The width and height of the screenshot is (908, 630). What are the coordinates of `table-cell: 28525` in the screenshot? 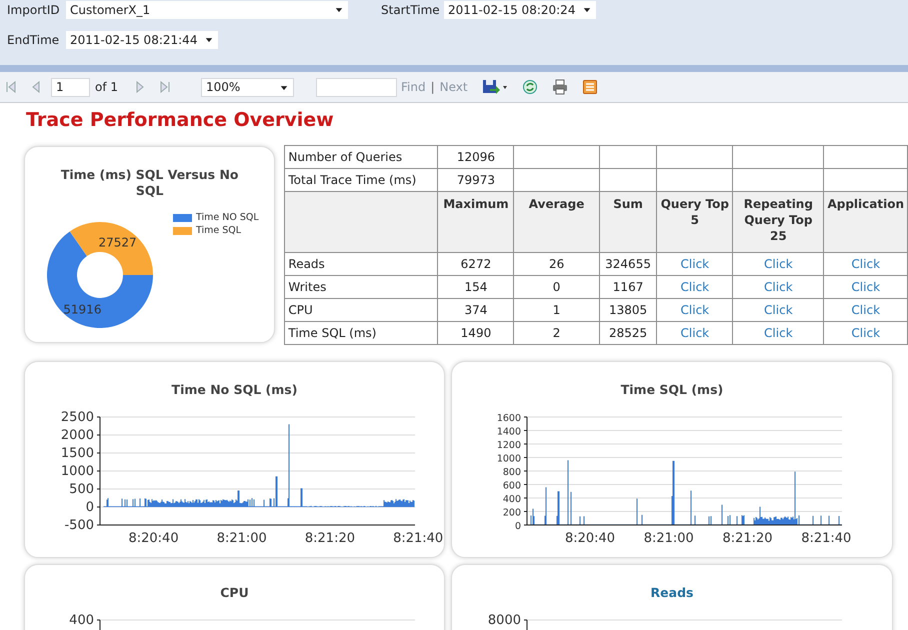 It's located at (628, 333).